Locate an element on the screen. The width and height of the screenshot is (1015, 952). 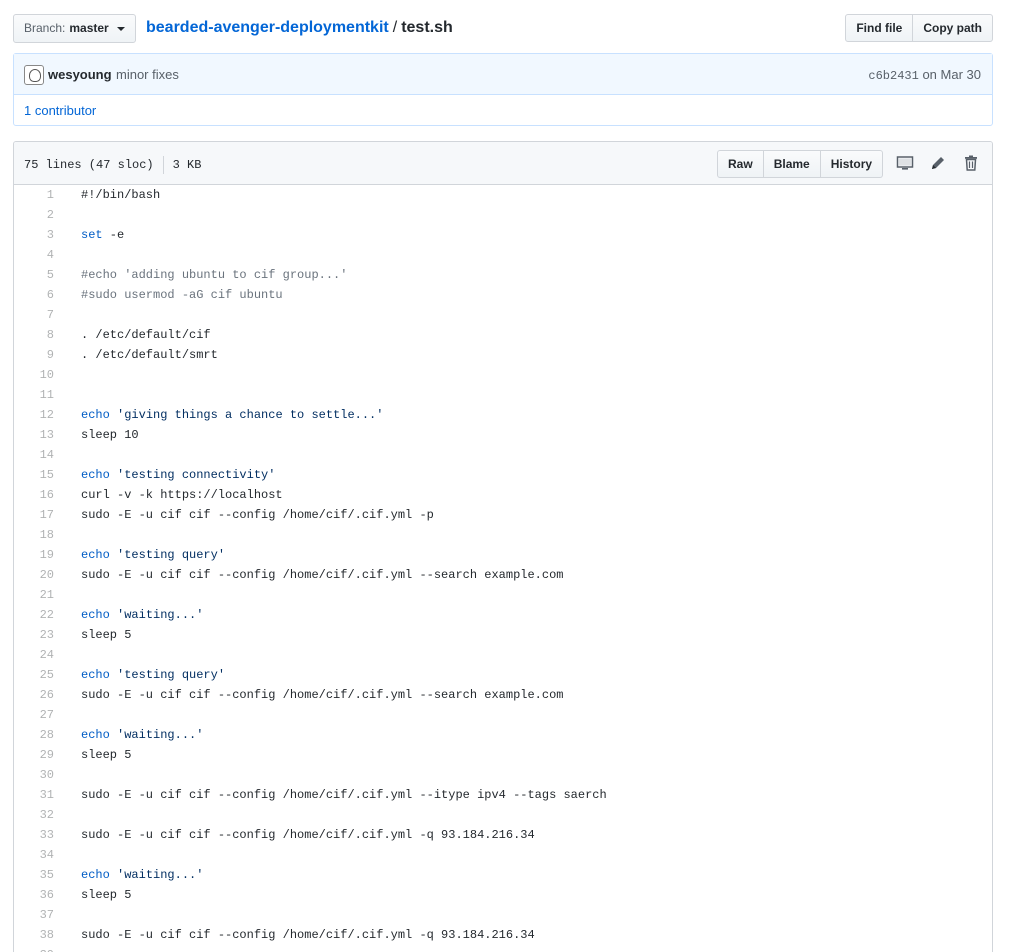
line-number: 2 is located at coordinates (34, 215).